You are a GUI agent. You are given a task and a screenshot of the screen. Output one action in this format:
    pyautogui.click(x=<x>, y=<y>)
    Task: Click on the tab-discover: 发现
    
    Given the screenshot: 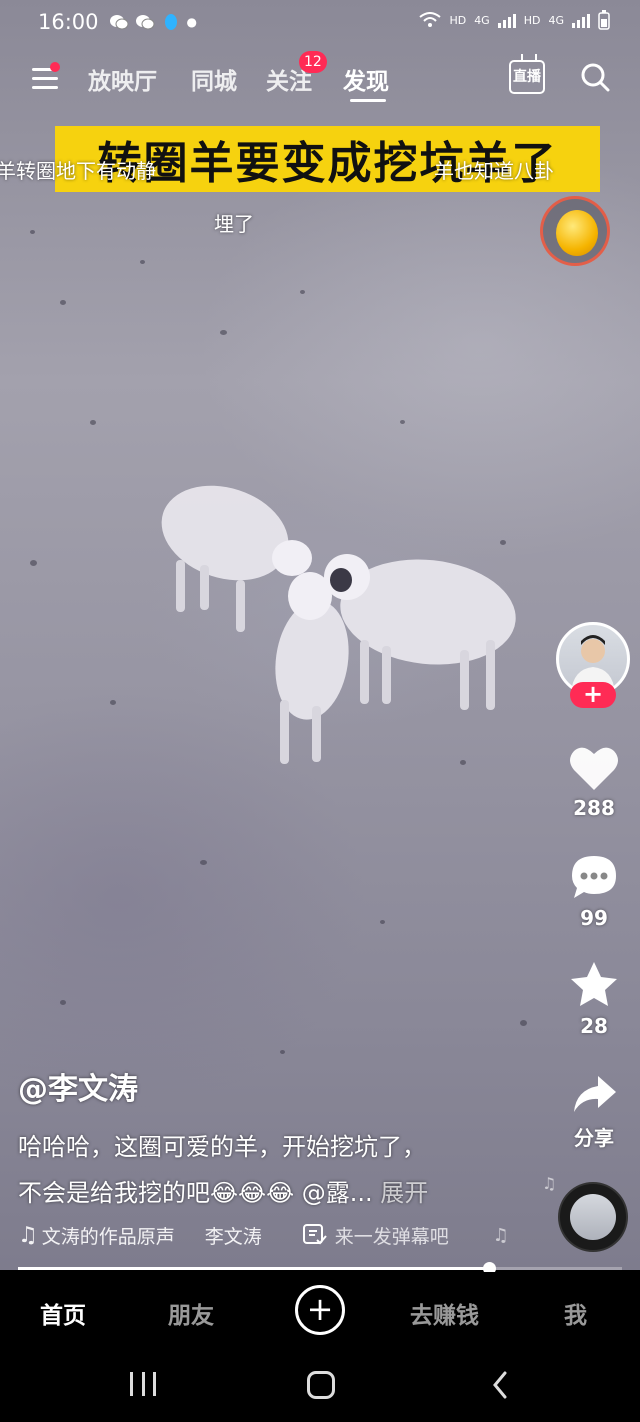 What is the action you would take?
    pyautogui.click(x=366, y=79)
    